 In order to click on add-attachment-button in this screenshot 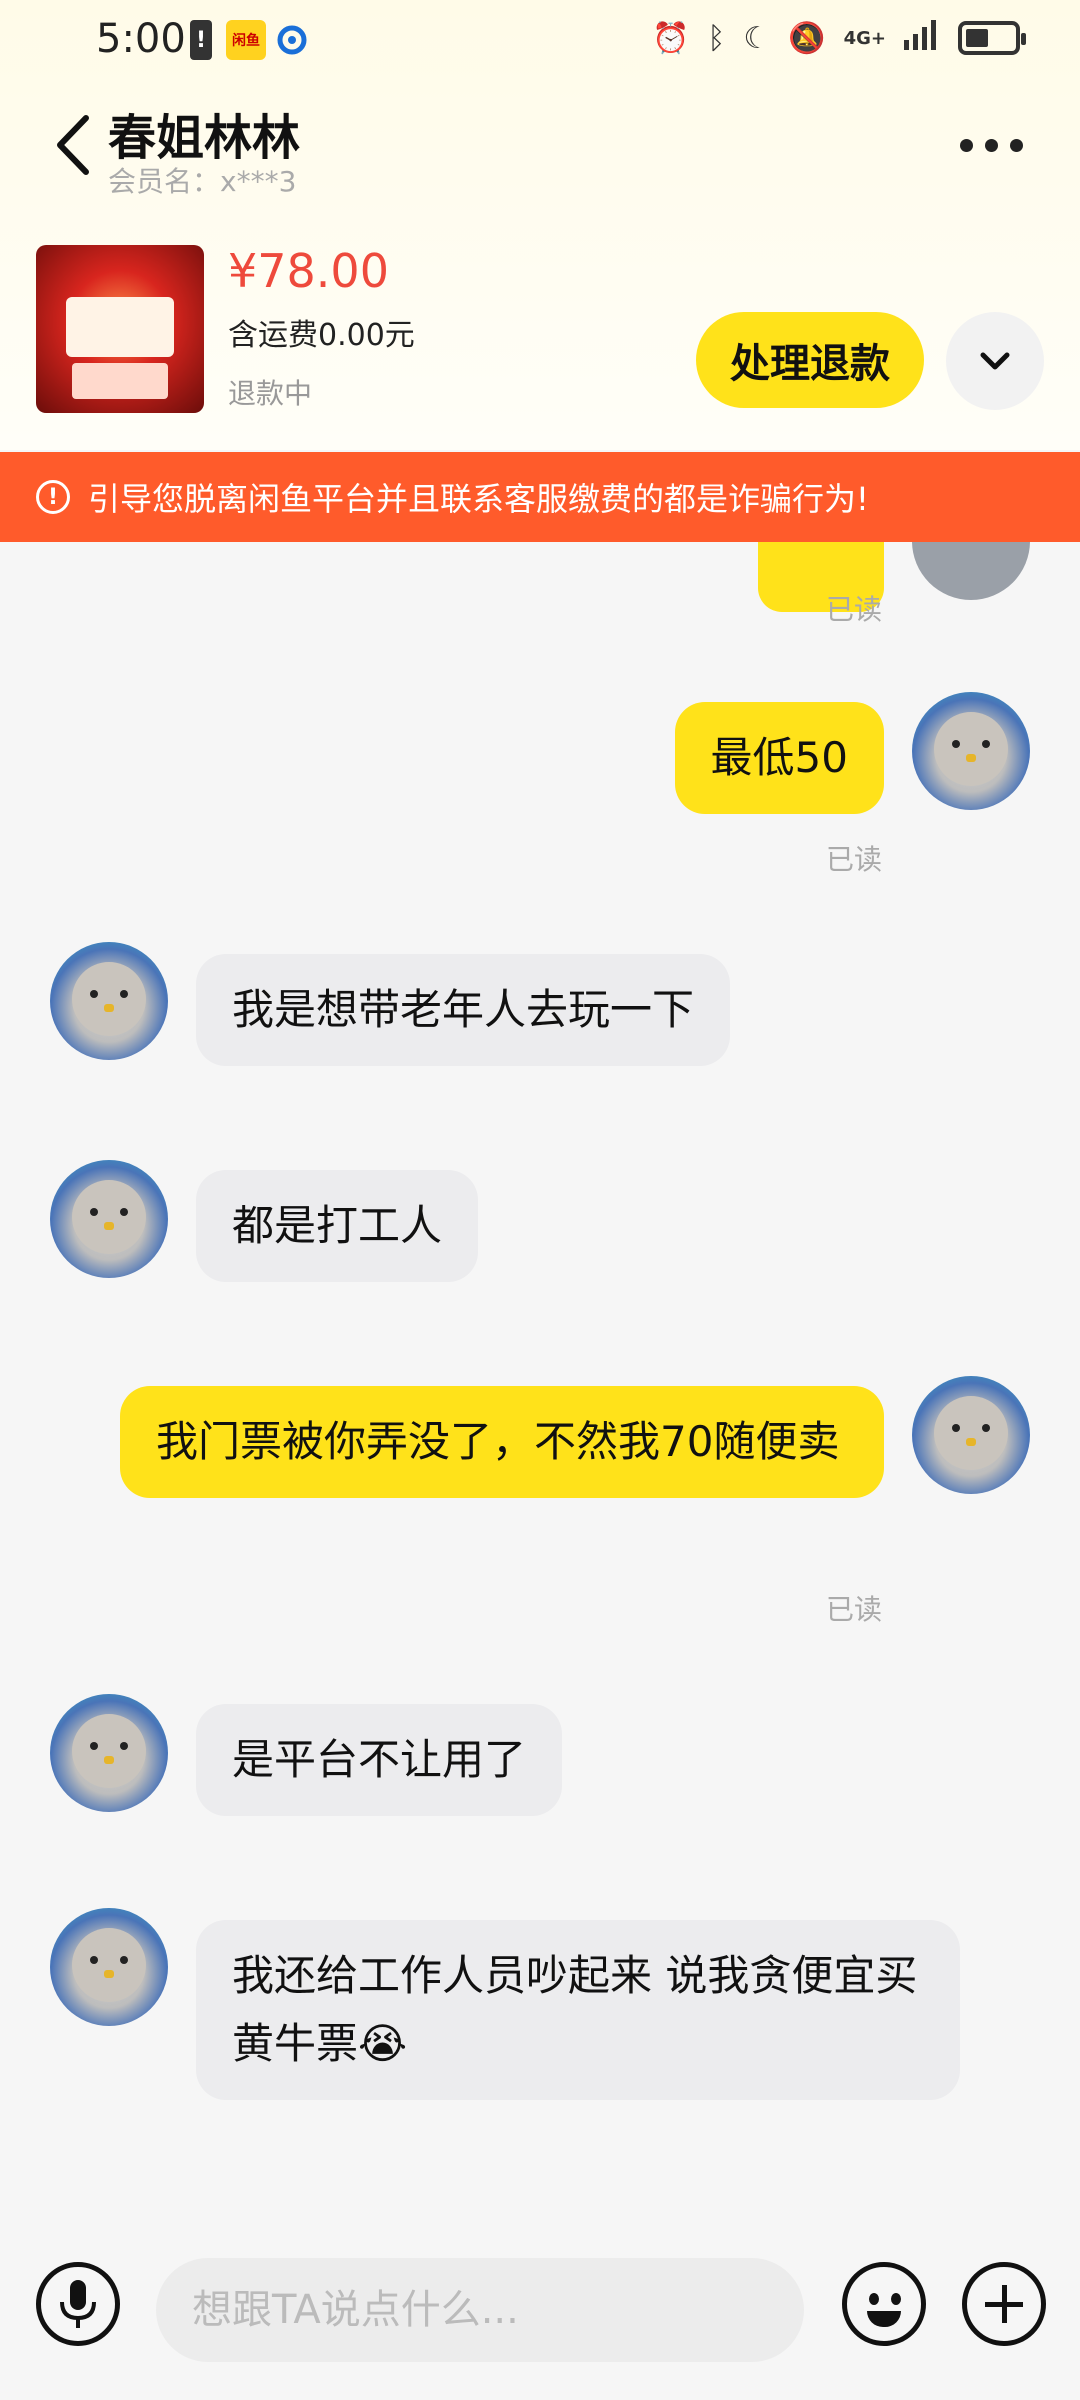, I will do `click(1004, 2304)`.